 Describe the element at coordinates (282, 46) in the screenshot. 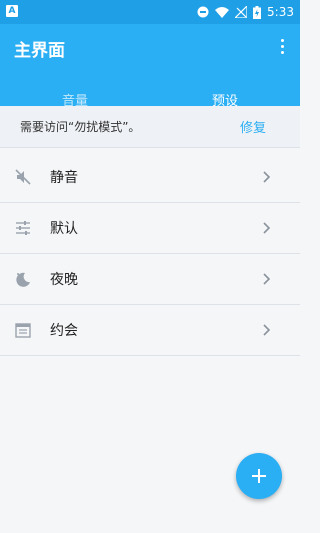

I see `overflow-menu-icon` at that location.